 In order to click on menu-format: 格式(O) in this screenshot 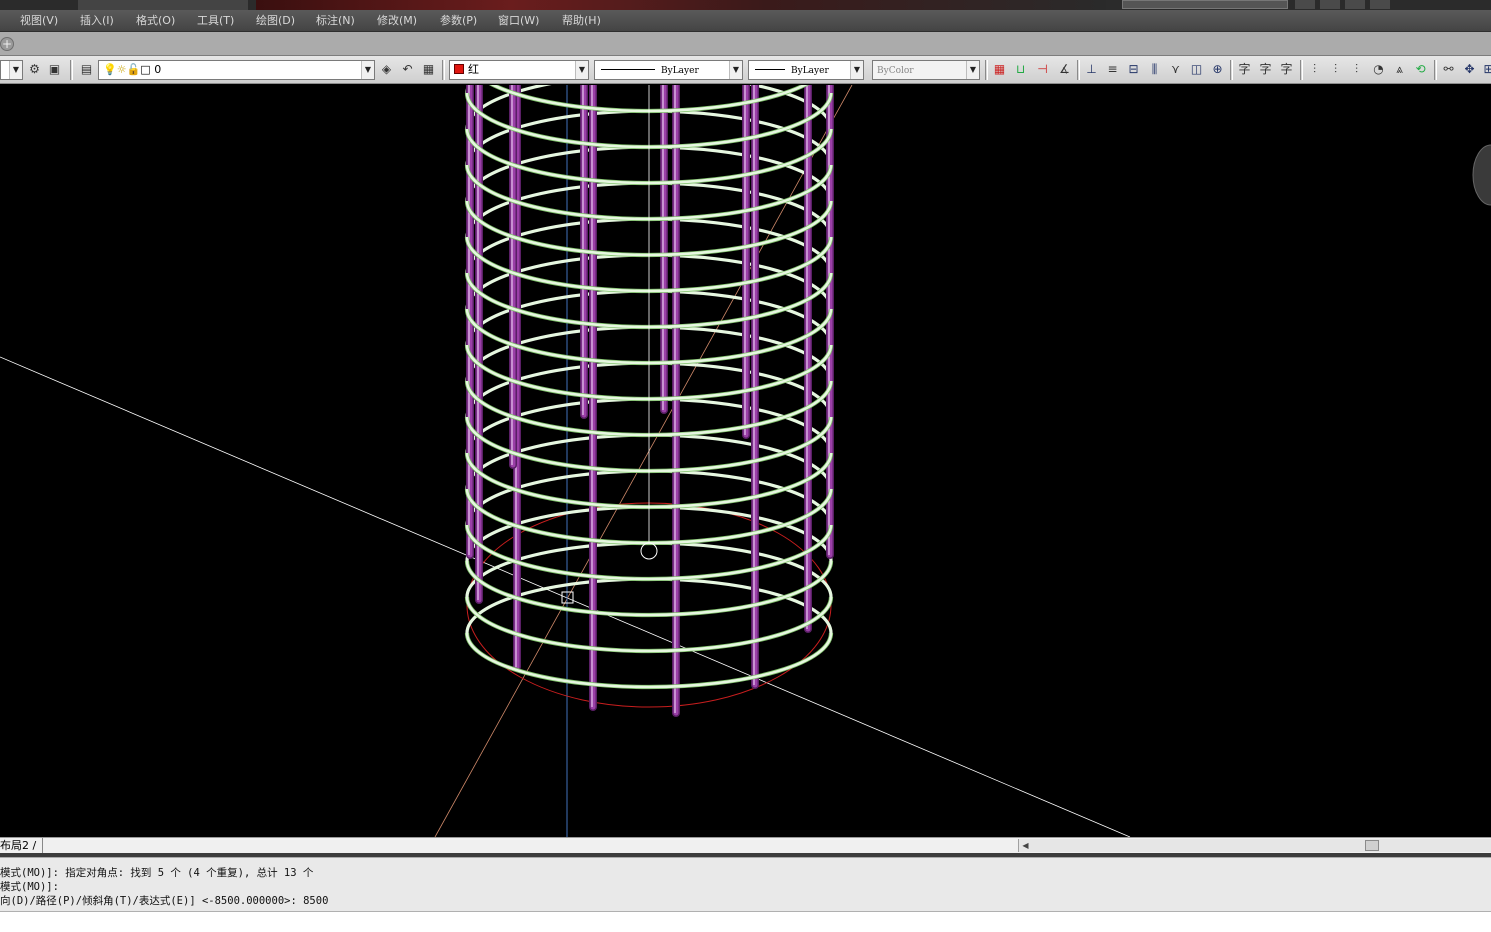, I will do `click(155, 21)`.